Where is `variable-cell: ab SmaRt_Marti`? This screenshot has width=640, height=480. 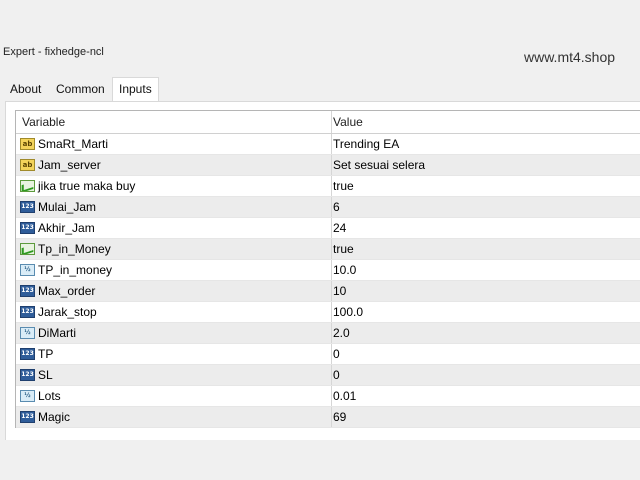
variable-cell: ab SmaRt_Marti is located at coordinates (174, 144).